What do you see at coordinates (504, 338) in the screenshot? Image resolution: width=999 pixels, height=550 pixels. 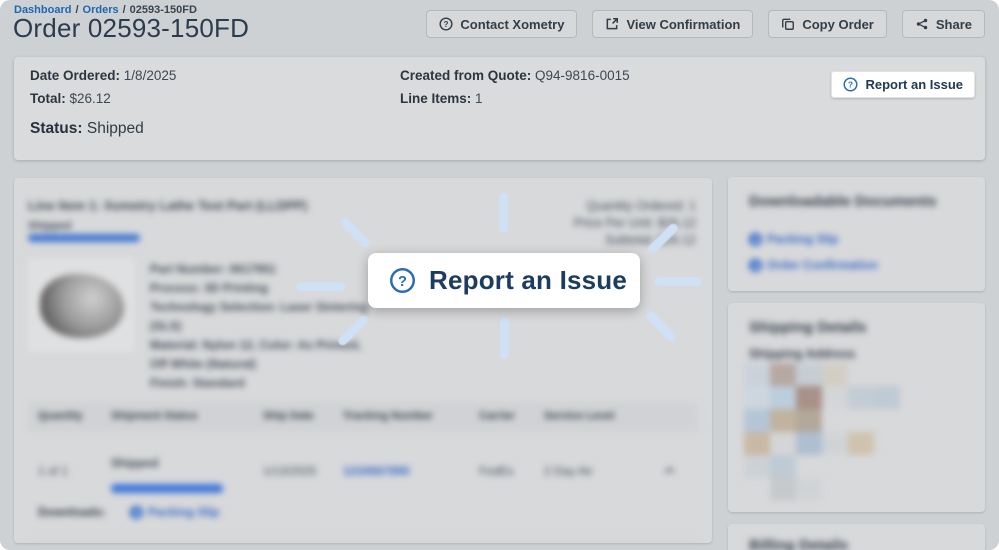 I see `ray-bottom` at bounding box center [504, 338].